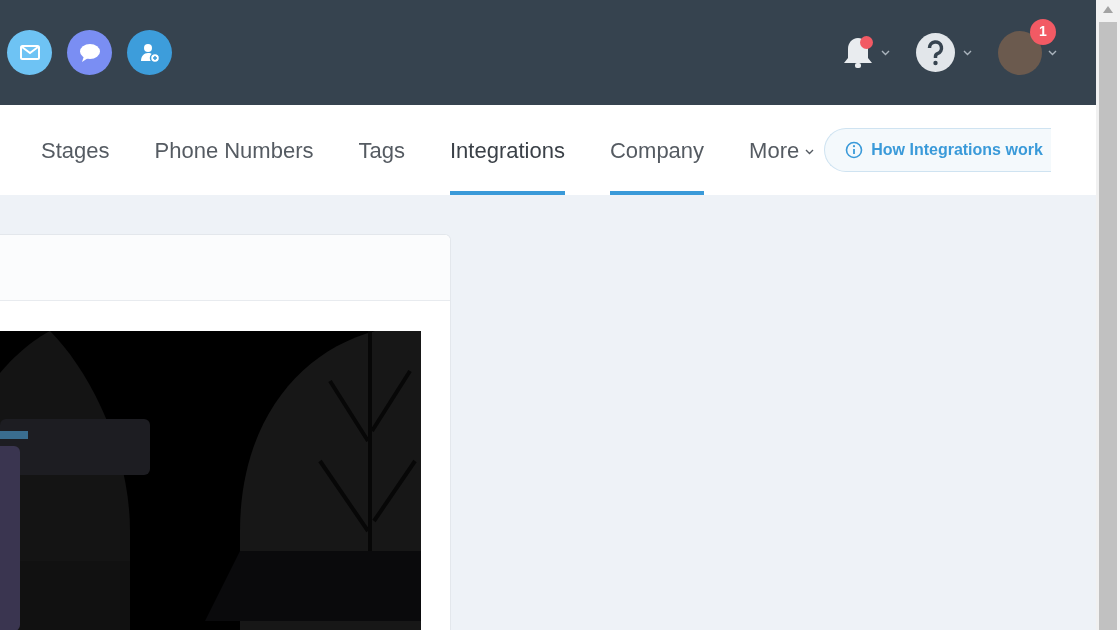 The width and height of the screenshot is (1120, 630). I want to click on info-icon, so click(854, 150).